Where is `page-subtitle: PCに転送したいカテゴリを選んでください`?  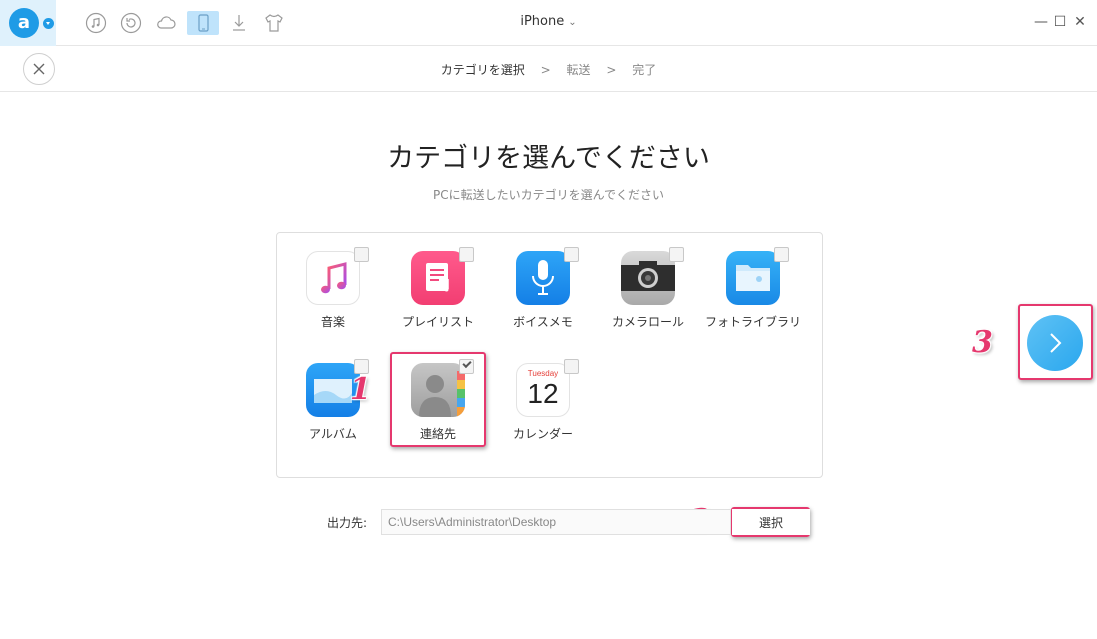
page-subtitle: PCに転送したいカテゴリを選んでください is located at coordinates (548, 195).